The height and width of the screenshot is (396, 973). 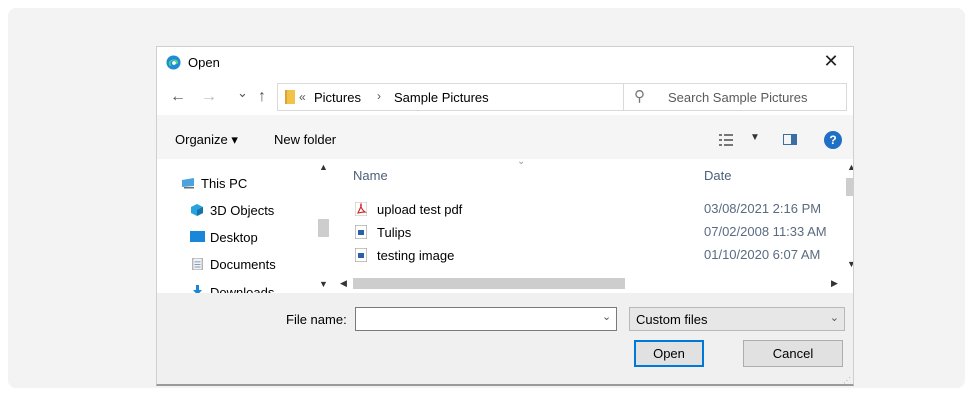 What do you see at coordinates (441, 97) in the screenshot?
I see `breadcrumb-sample-pictures: Sample Pictures` at bounding box center [441, 97].